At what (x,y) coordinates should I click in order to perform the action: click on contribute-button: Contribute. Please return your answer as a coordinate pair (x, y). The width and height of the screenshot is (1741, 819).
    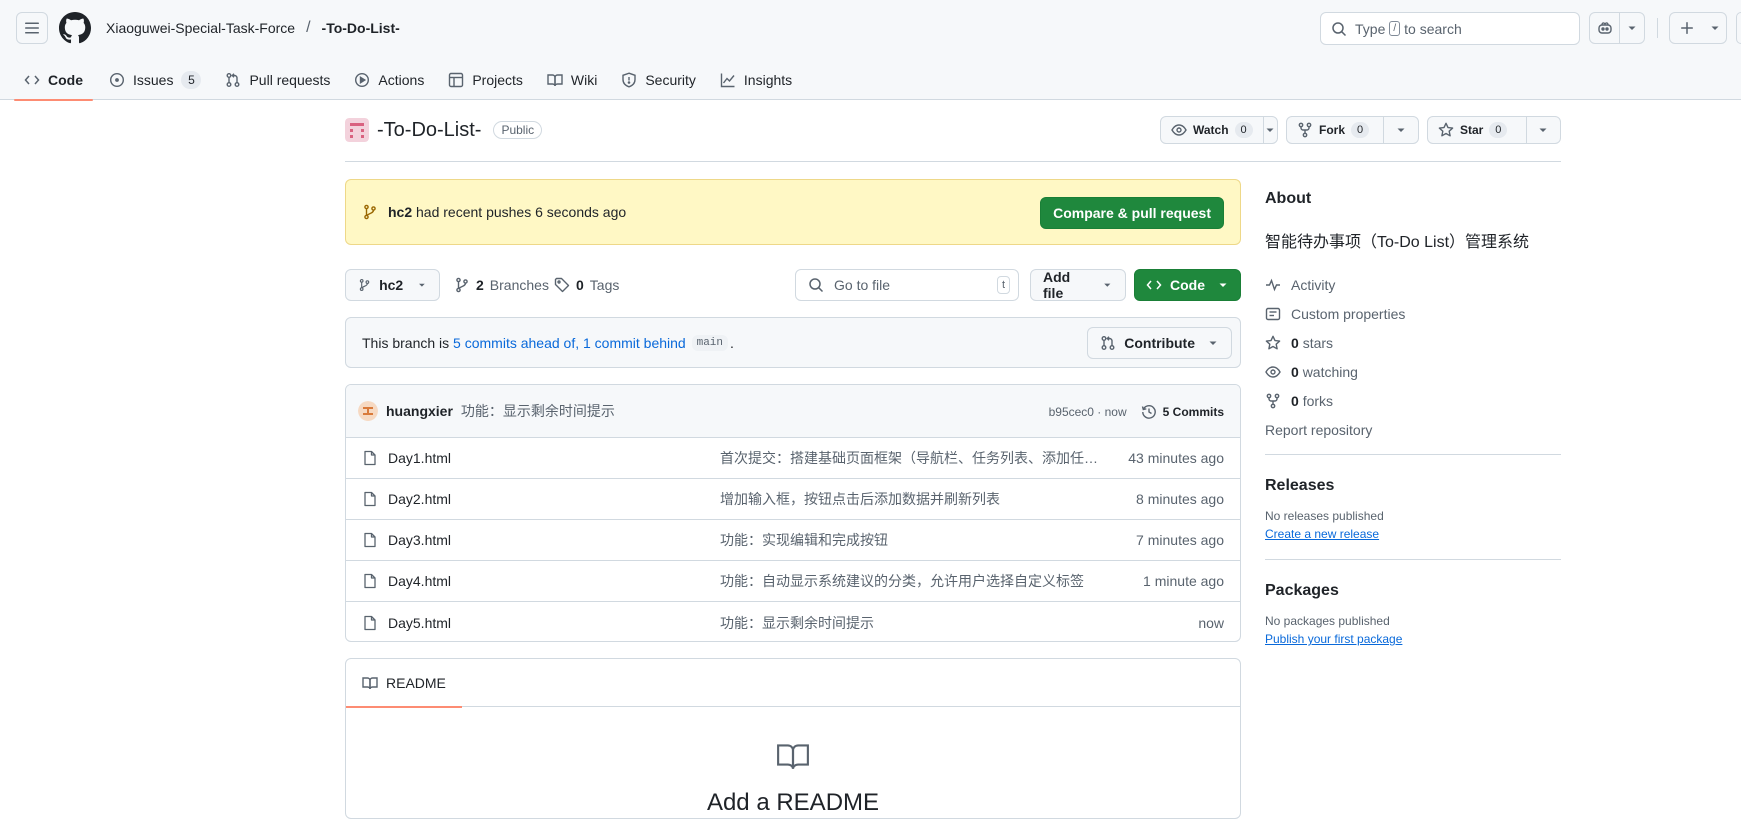
    Looking at the image, I should click on (1159, 343).